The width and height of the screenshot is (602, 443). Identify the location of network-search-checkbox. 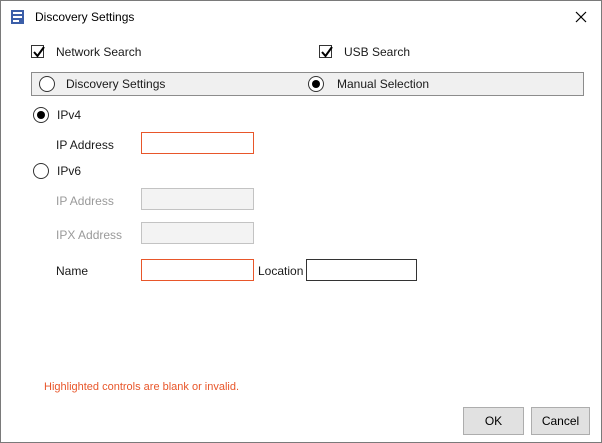
(38, 51).